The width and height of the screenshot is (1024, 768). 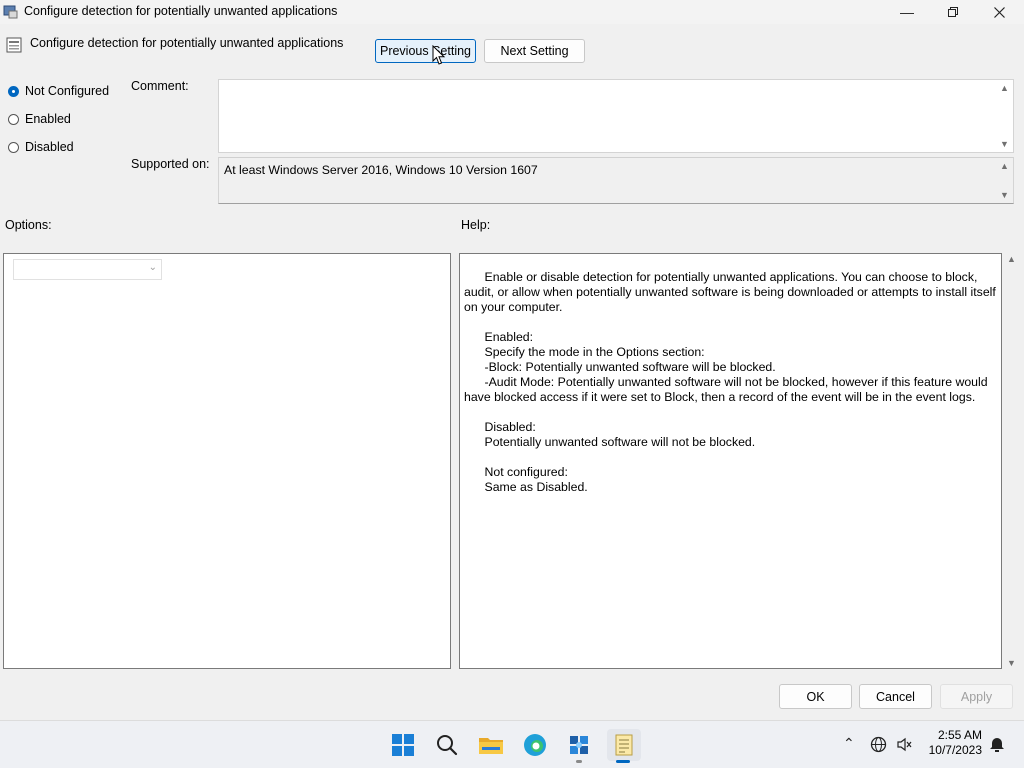 What do you see at coordinates (616, 84) in the screenshot?
I see `comment-value` at bounding box center [616, 84].